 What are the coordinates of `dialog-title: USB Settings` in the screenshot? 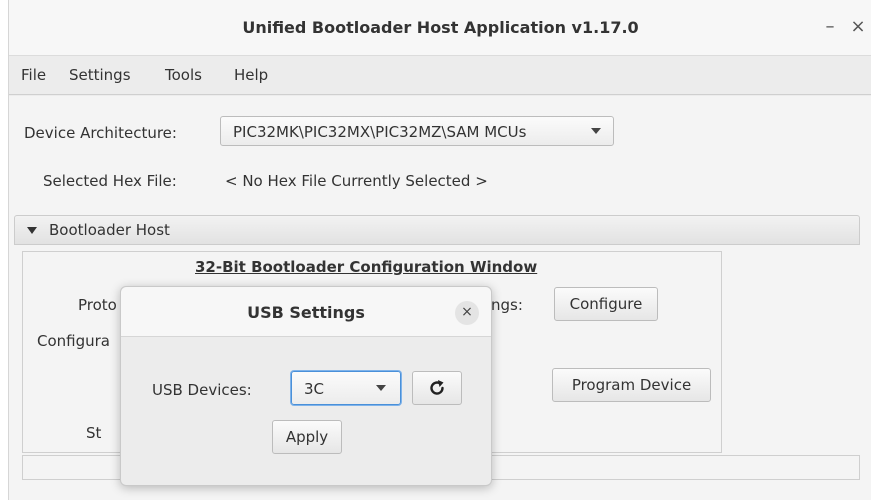 It's located at (306, 312).